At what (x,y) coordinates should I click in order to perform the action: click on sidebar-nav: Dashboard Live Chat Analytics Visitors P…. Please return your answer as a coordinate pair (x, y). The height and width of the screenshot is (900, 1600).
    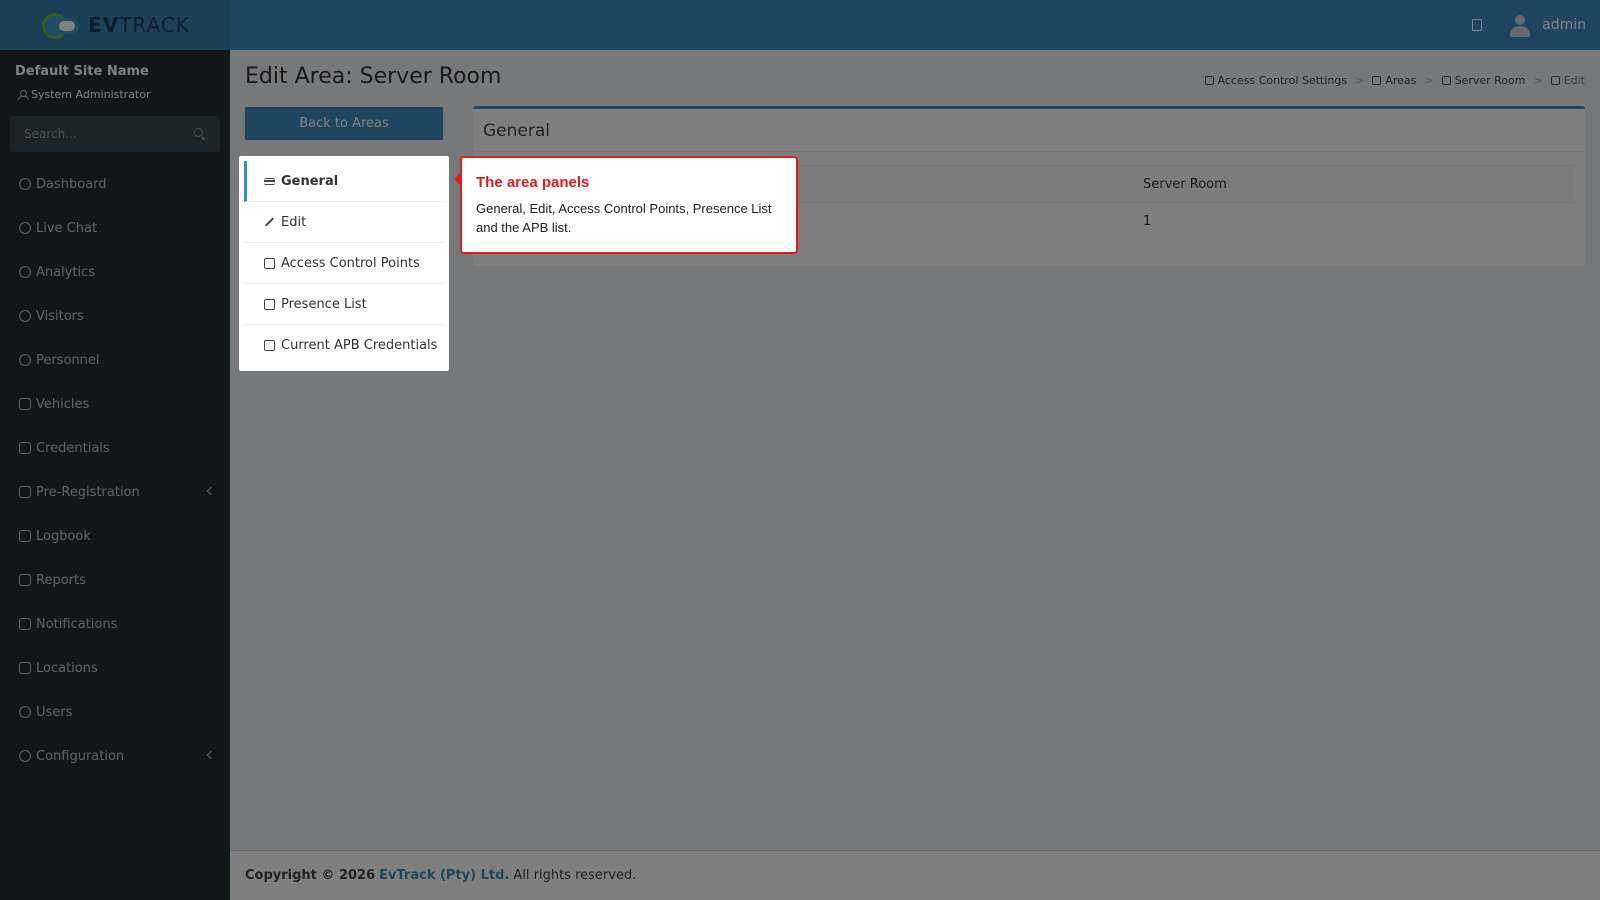
    Looking at the image, I should click on (115, 470).